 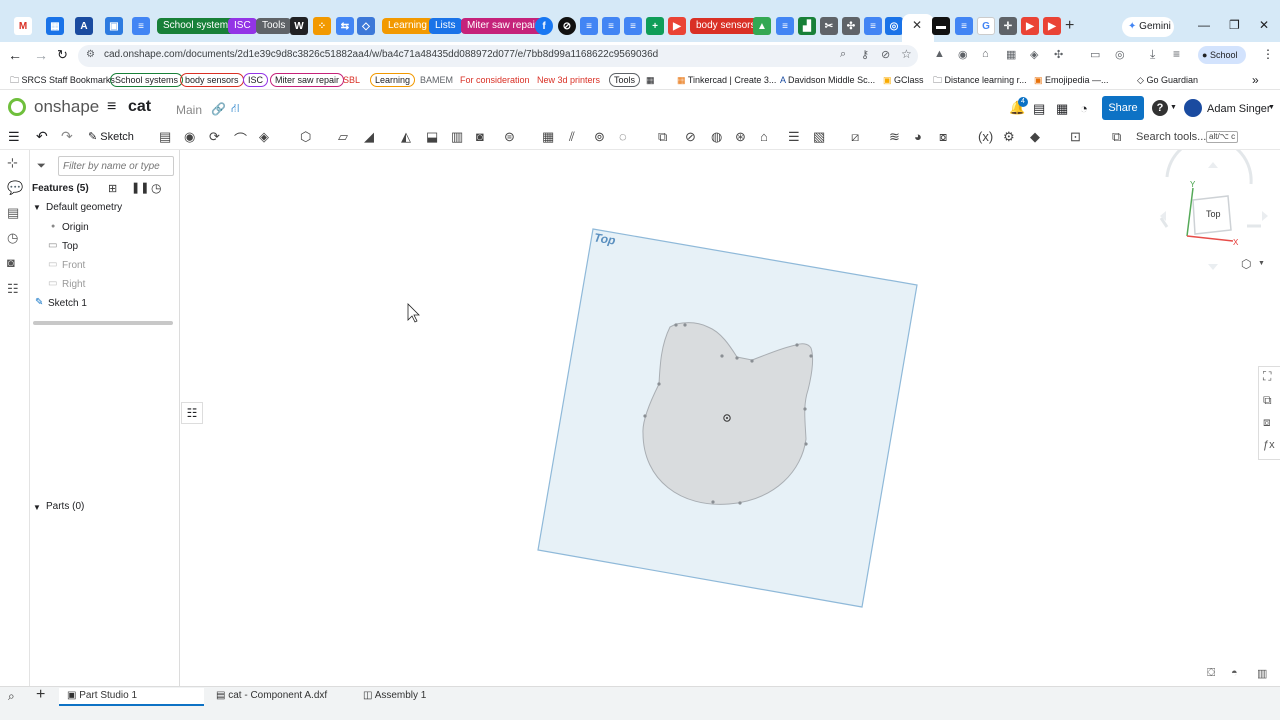 I want to click on image-tab-icon: ▣, so click(x=114, y=26).